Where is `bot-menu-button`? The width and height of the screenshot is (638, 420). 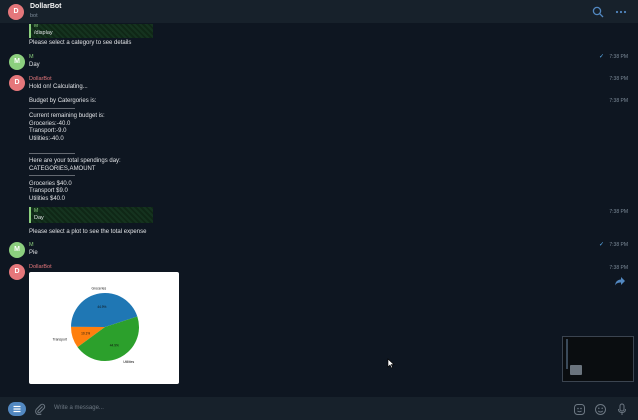
bot-menu-button is located at coordinates (17, 409).